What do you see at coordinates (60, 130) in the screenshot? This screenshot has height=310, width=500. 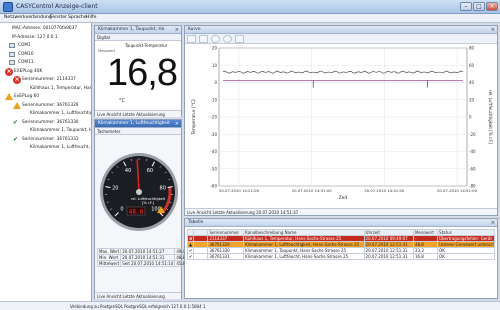 I see `tree-item: Klimakammer 1, Taupunkt, Han` at bounding box center [60, 130].